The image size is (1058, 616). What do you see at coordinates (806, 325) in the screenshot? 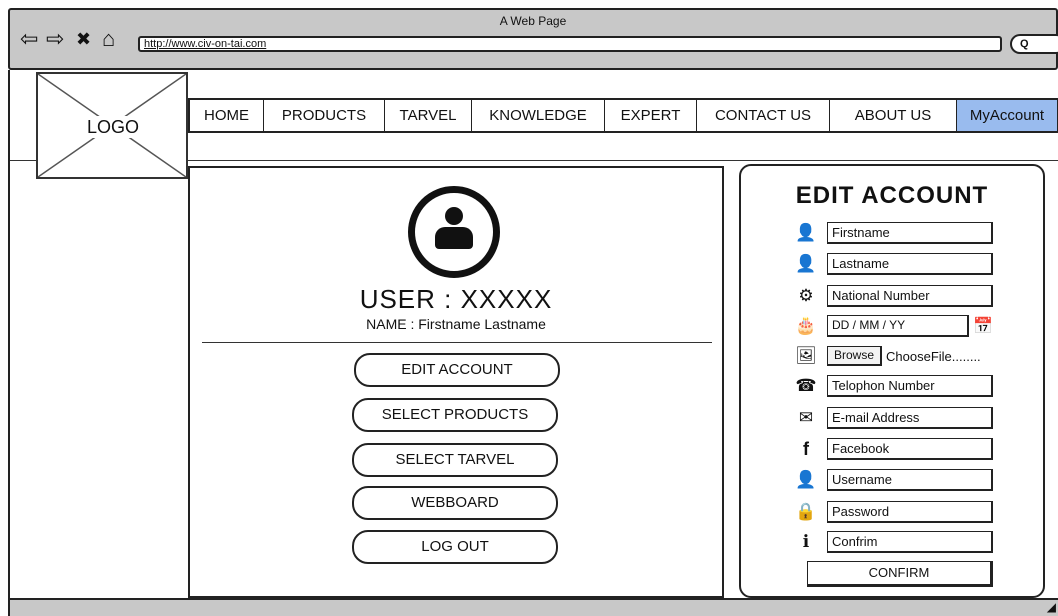
I see `birthday-cake-icon: 🎂` at bounding box center [806, 325].